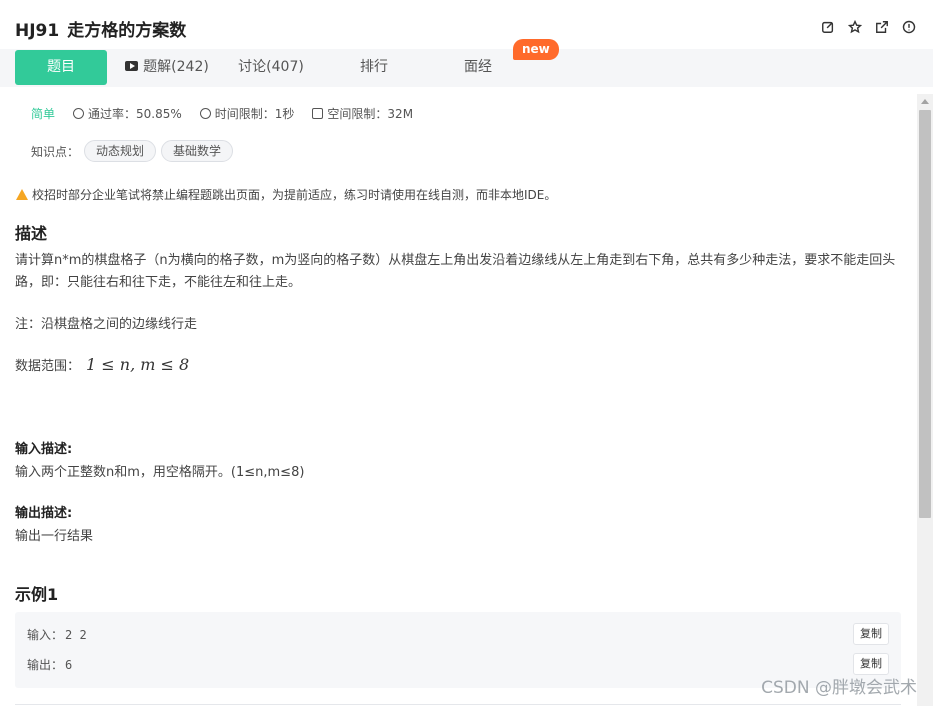 The width and height of the screenshot is (933, 706). Describe the element at coordinates (76, 635) in the screenshot. I see `example-input-value: 2 2` at that location.